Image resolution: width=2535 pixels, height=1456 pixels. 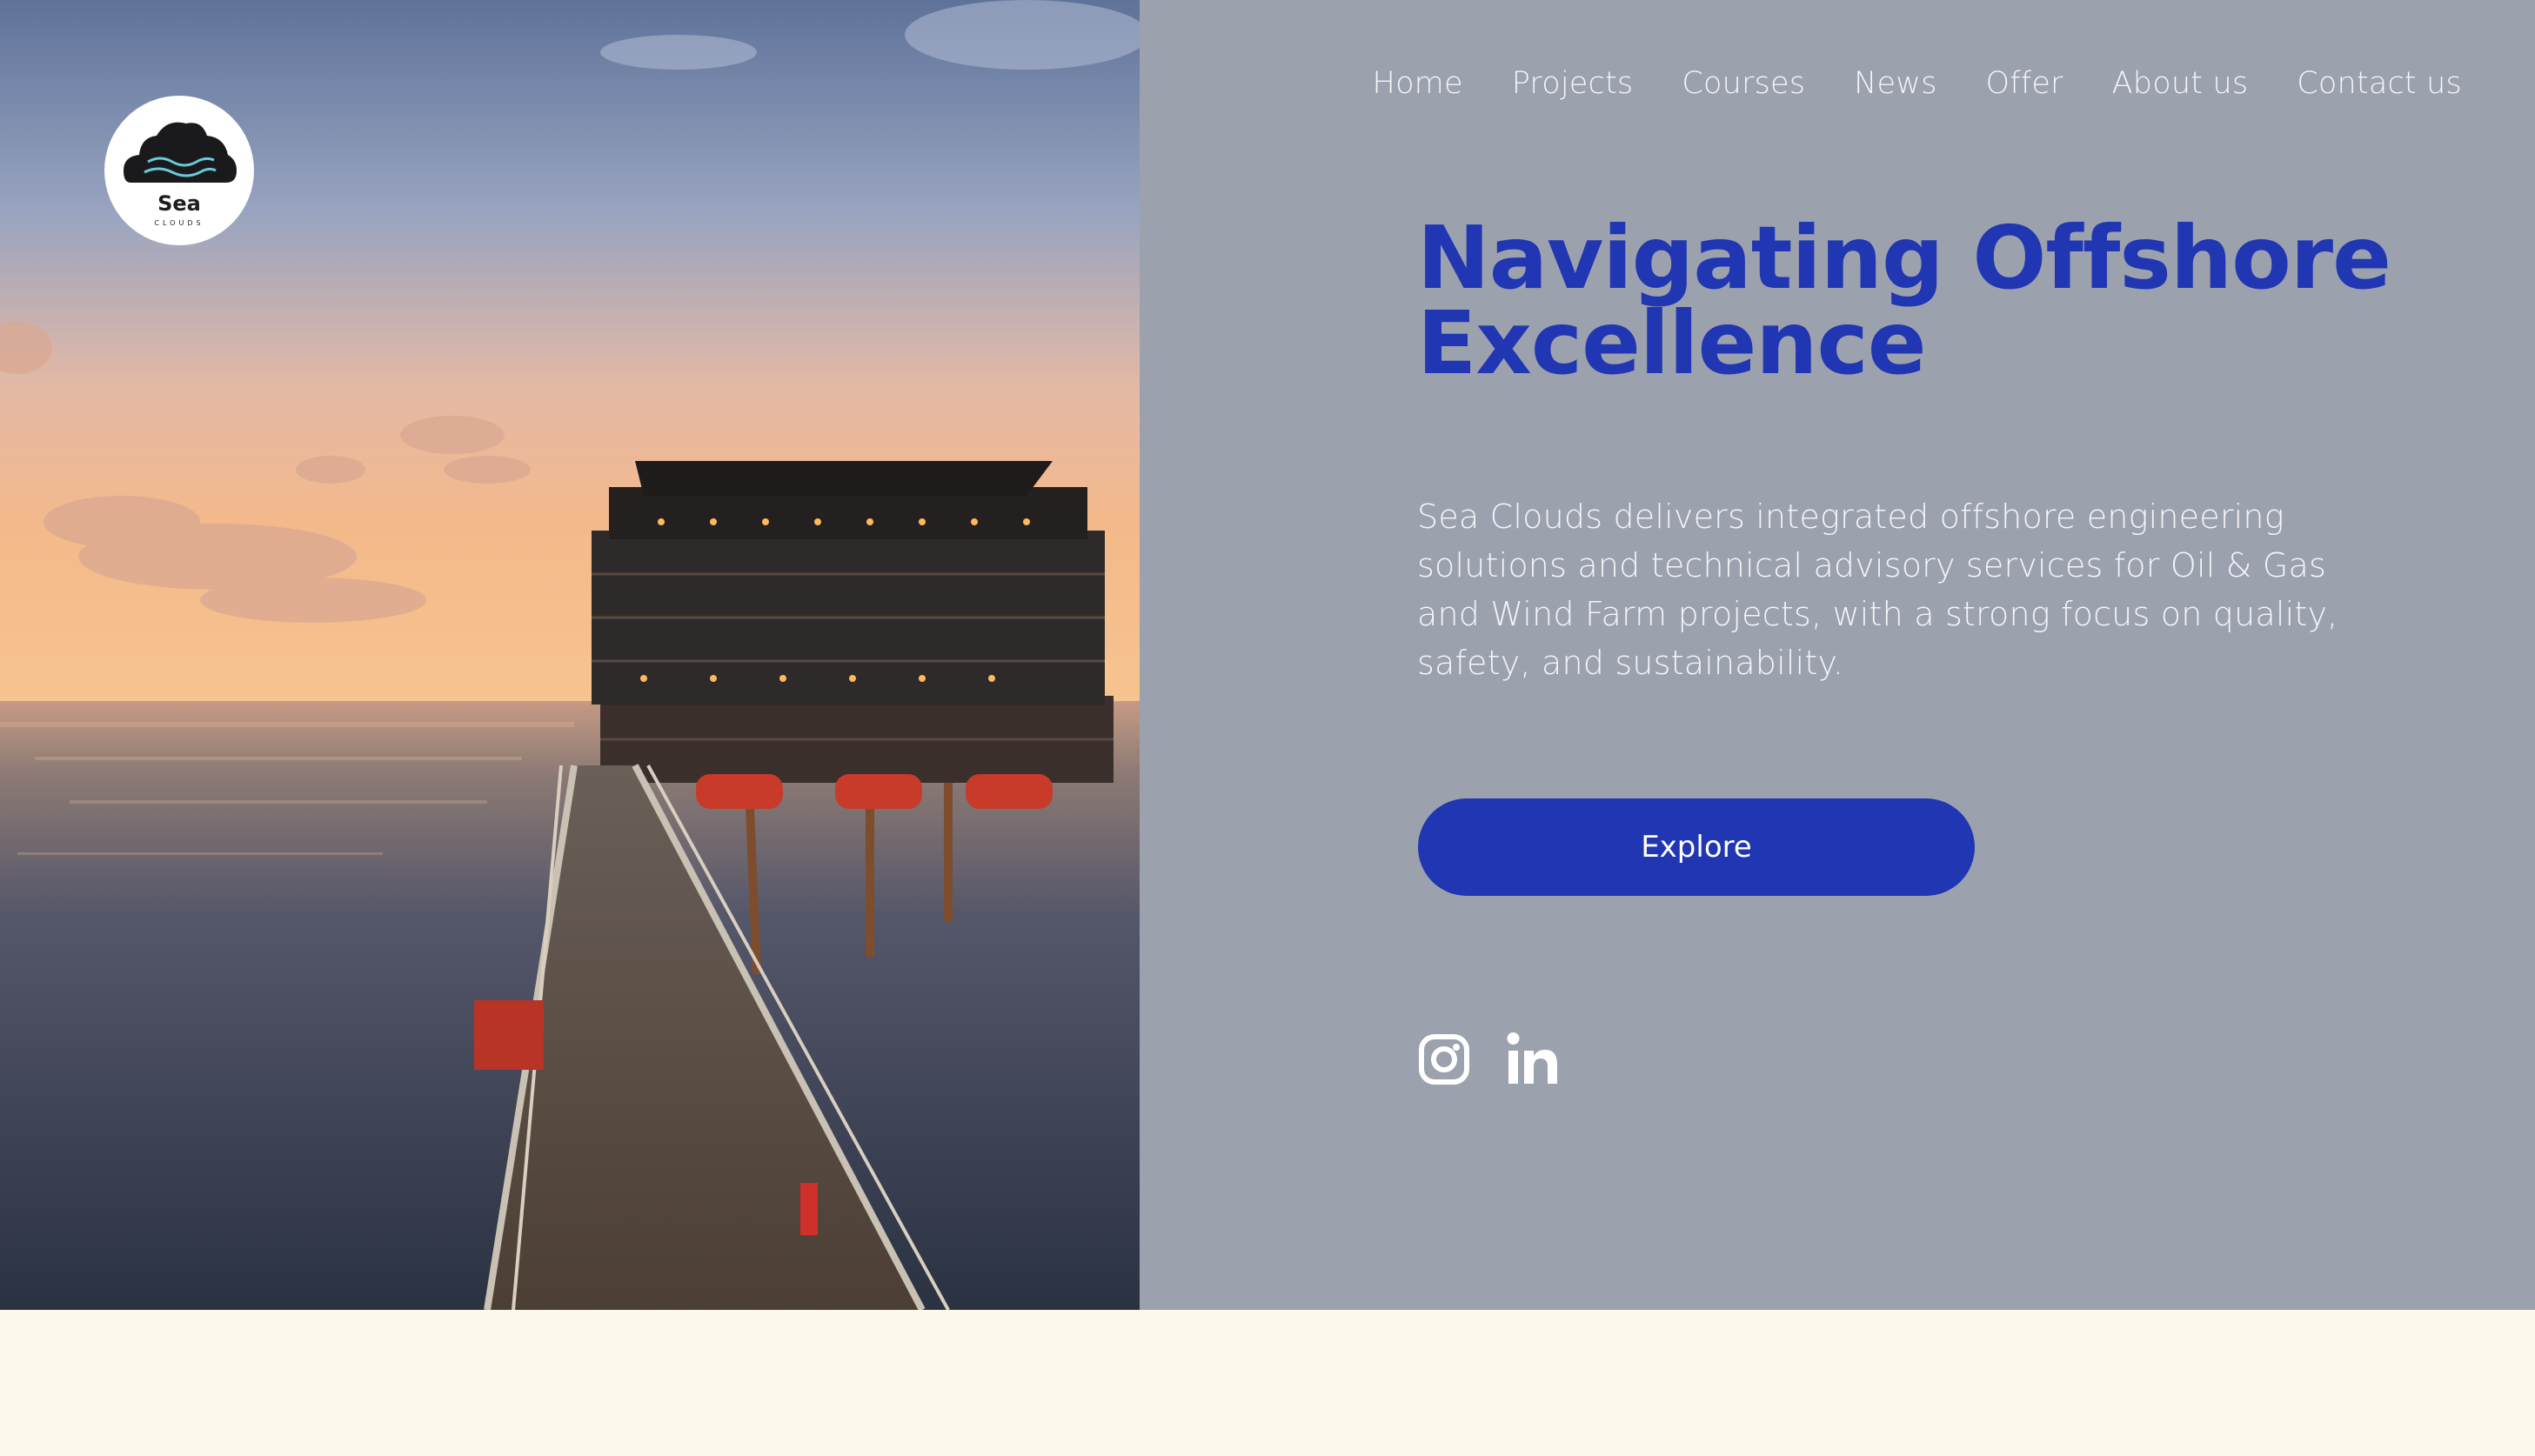 What do you see at coordinates (1895, 83) in the screenshot?
I see `nav-link-news: News` at bounding box center [1895, 83].